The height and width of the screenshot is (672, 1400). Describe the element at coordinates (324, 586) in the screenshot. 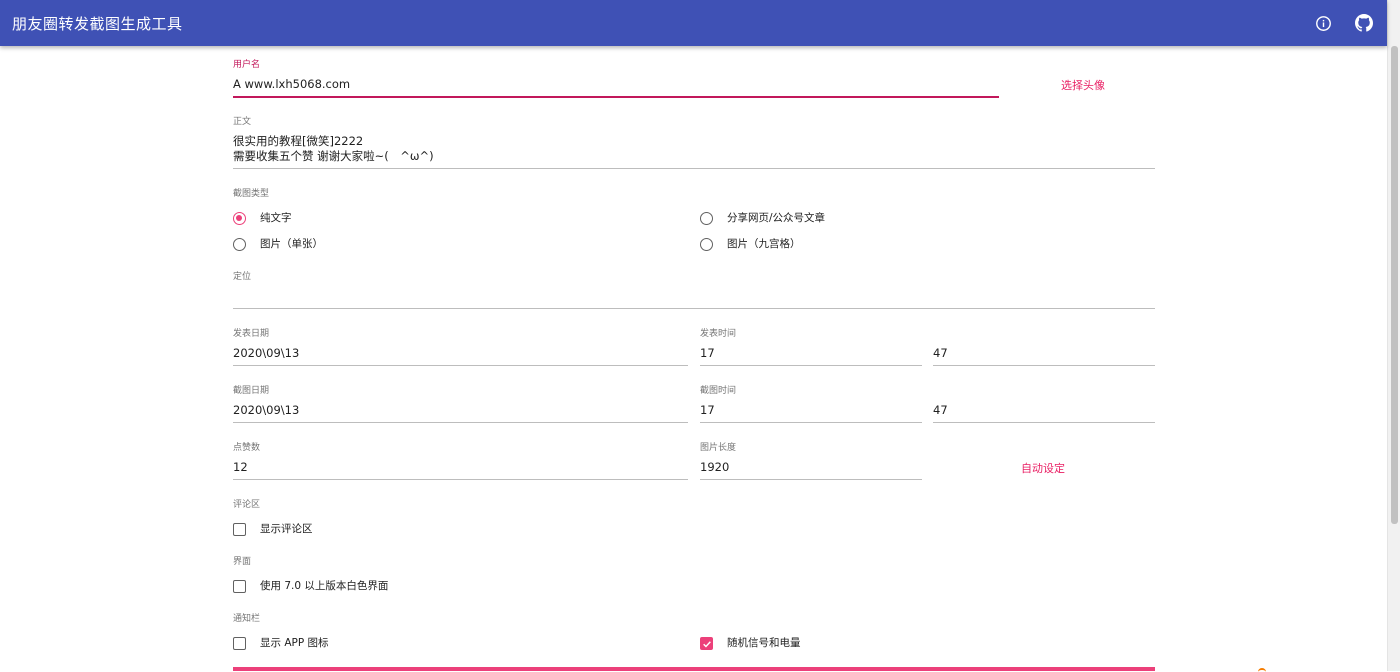

I see `white-ui-label: 使用 7.0 以上版本白色界面` at that location.